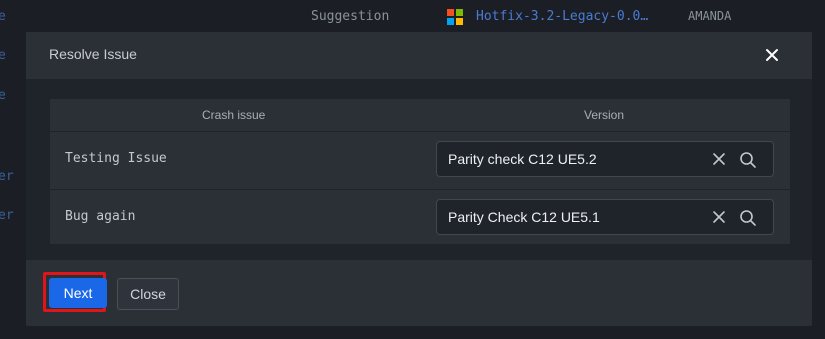 The width and height of the screenshot is (825, 339). Describe the element at coordinates (93, 54) in the screenshot. I see `dialog-title: Resolve Issue` at that location.